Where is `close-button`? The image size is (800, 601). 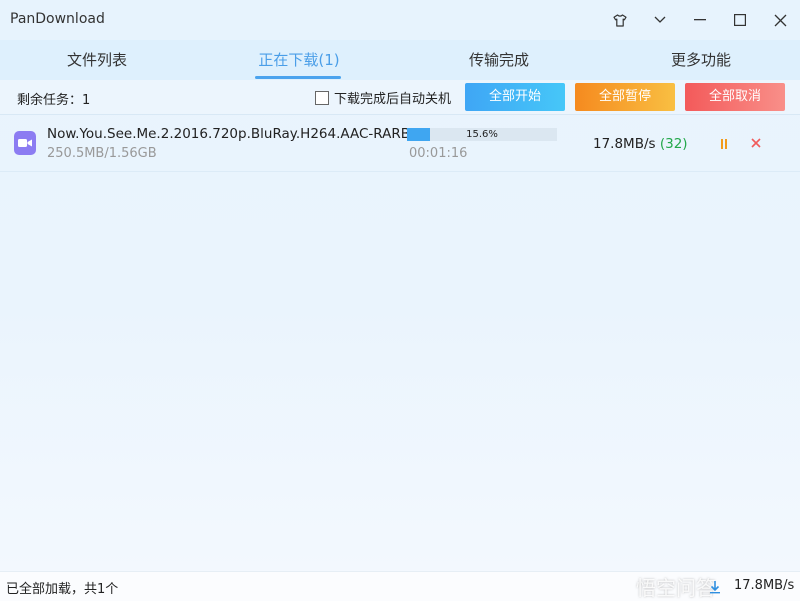
close-button is located at coordinates (780, 20).